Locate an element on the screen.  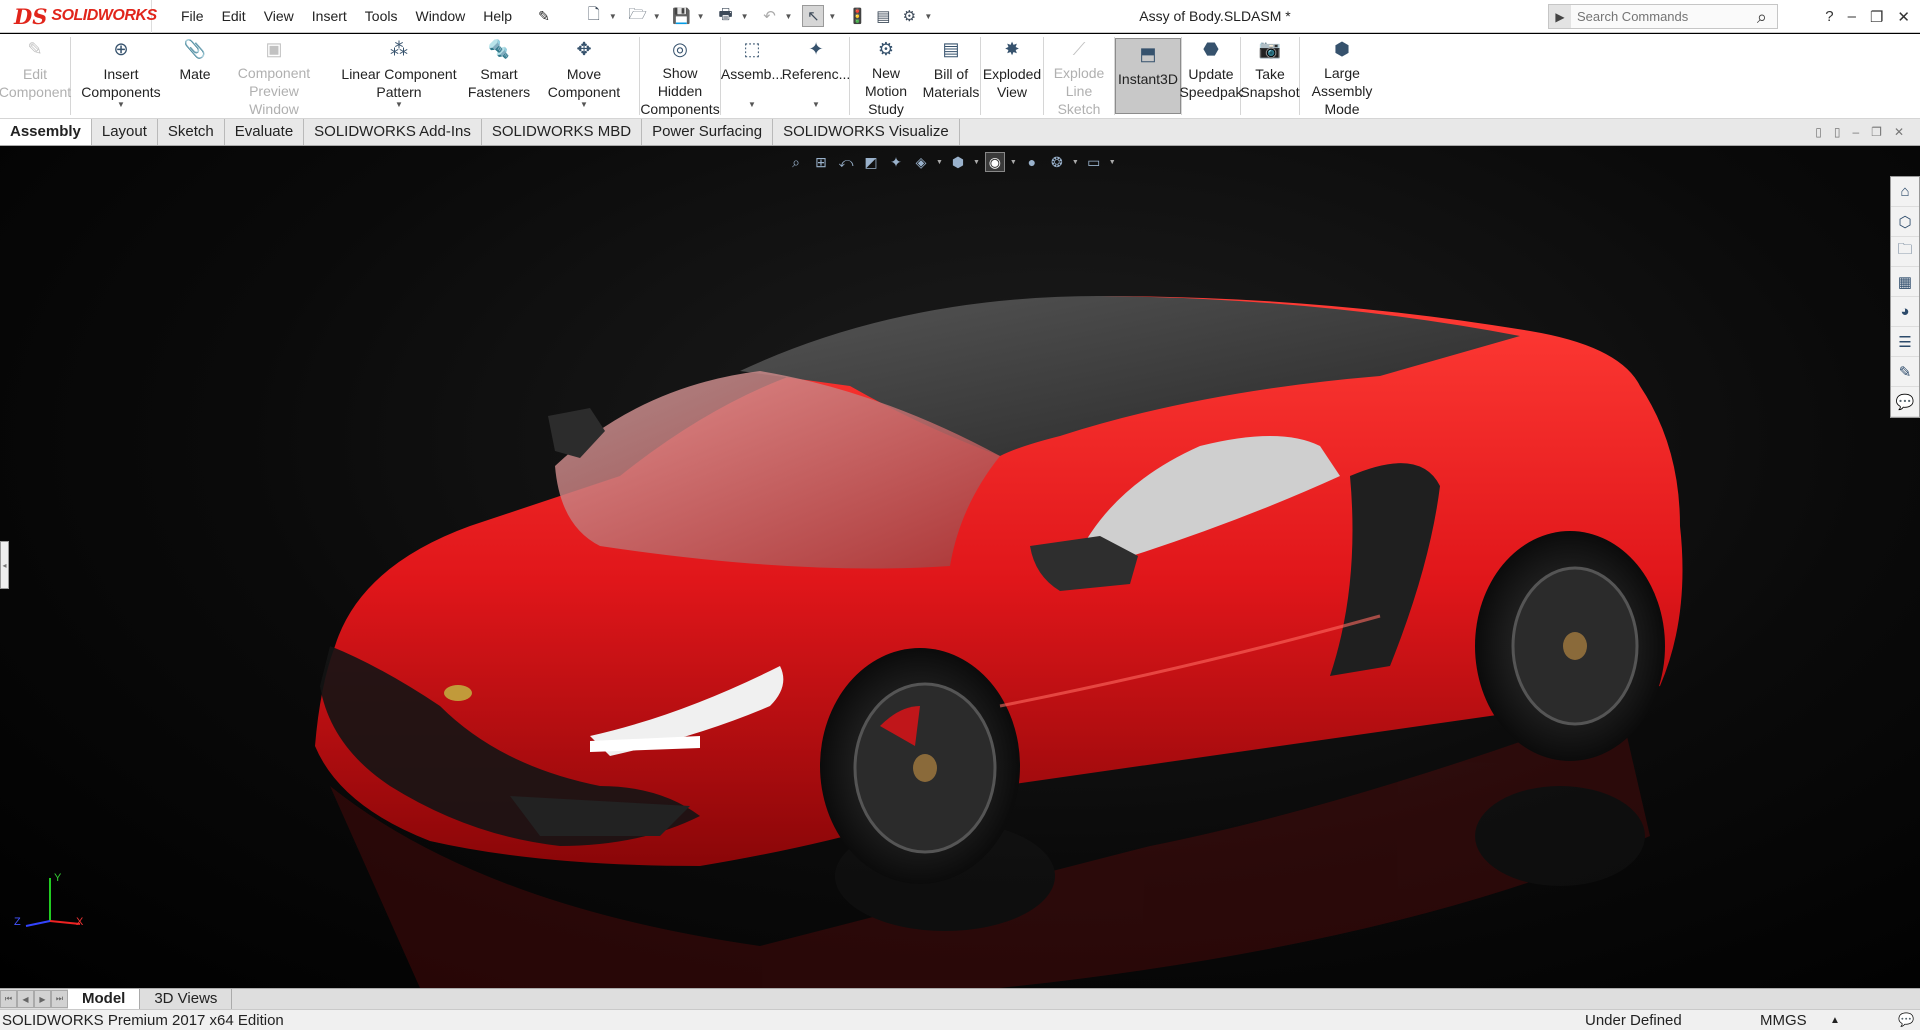
apply-scene-icon: ❂ is located at coordinates (1057, 162).